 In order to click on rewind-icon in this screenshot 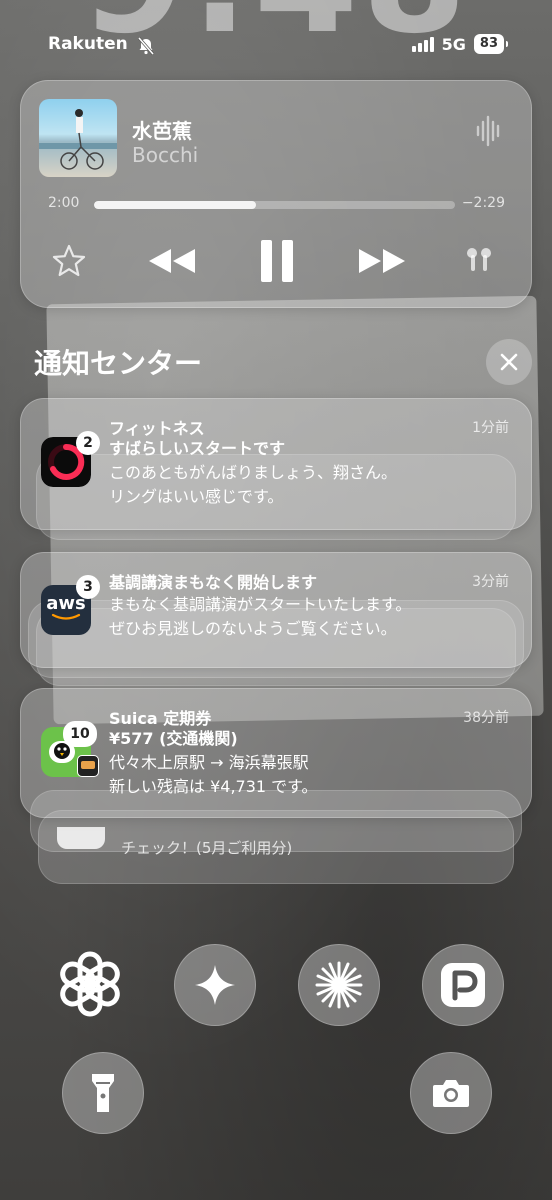, I will do `click(172, 261)`.